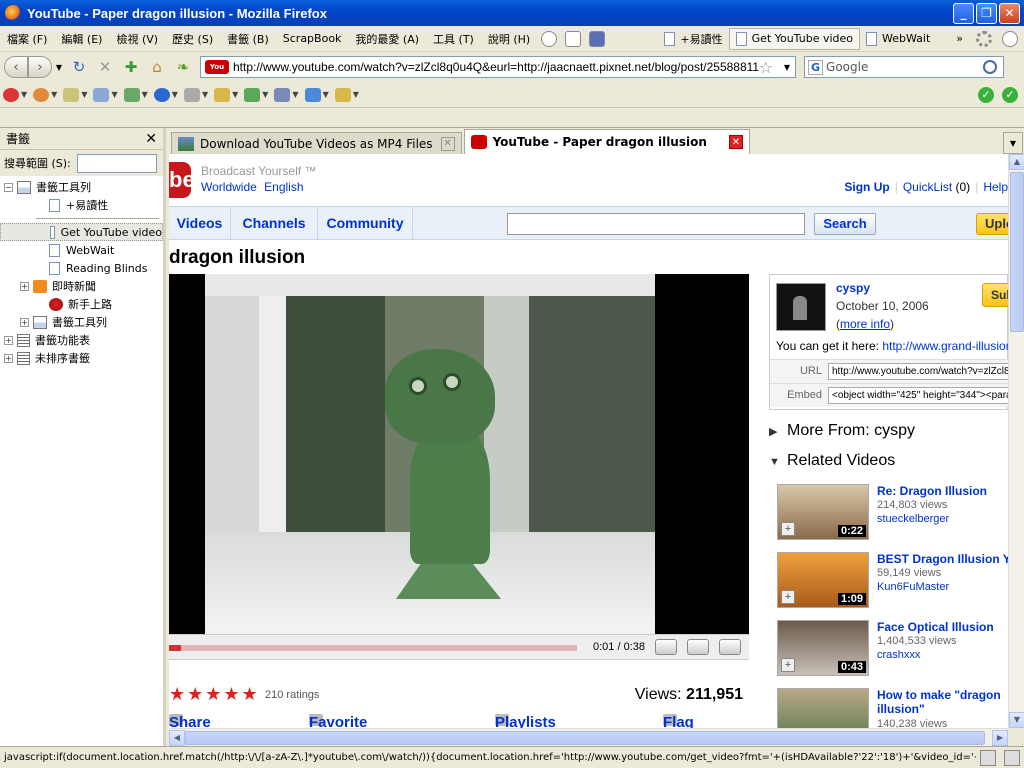  I want to click on player-size-icon, so click(698, 647).